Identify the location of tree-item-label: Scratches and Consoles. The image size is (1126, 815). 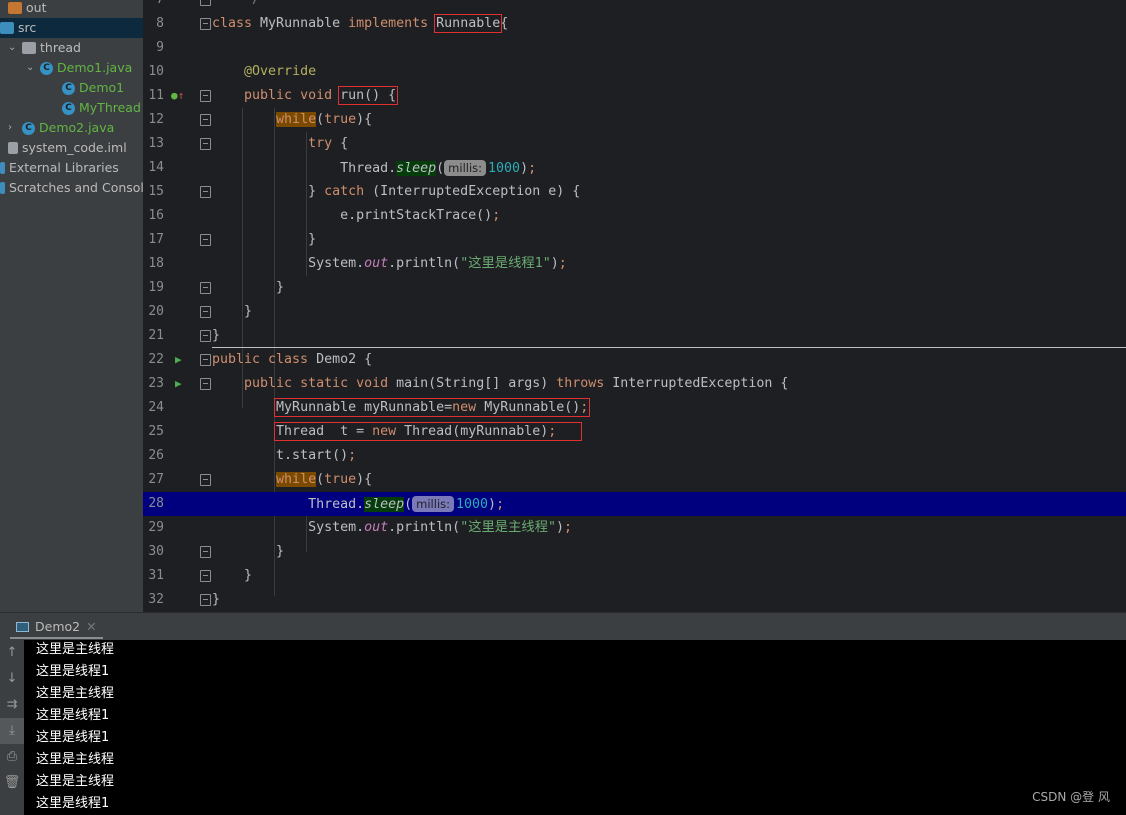
(76, 187).